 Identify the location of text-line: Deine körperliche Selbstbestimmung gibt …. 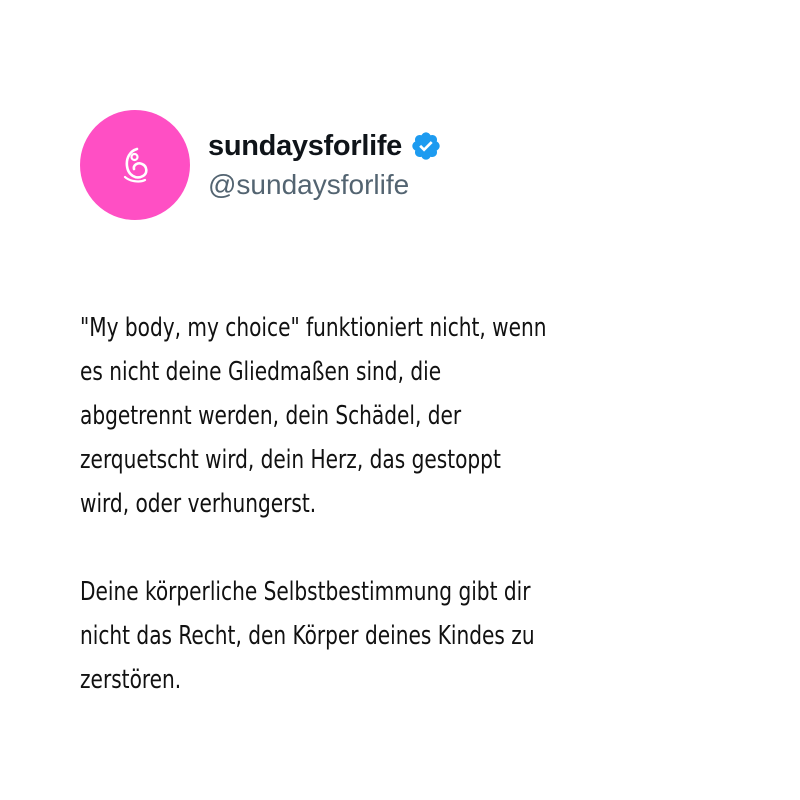
(305, 592).